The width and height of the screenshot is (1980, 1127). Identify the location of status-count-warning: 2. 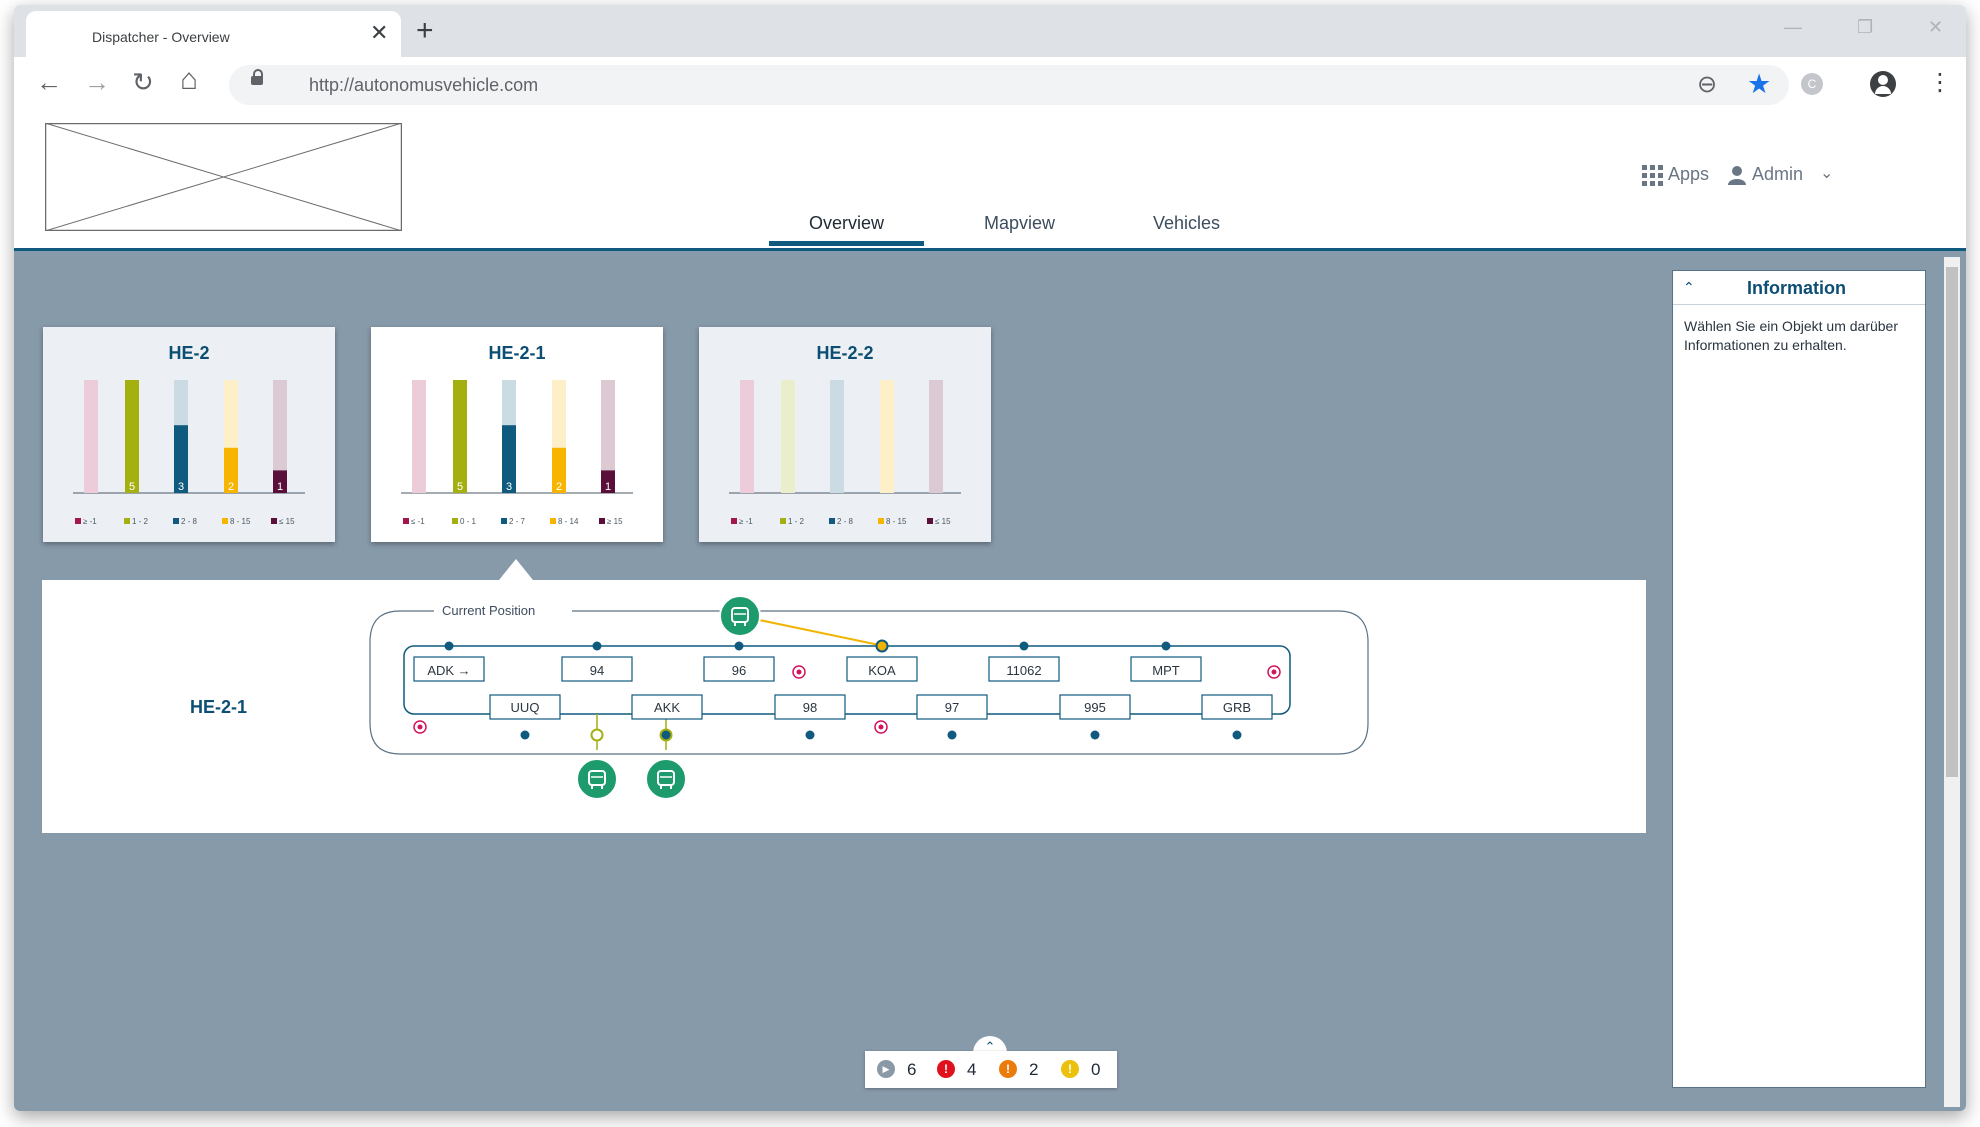
(1034, 1069).